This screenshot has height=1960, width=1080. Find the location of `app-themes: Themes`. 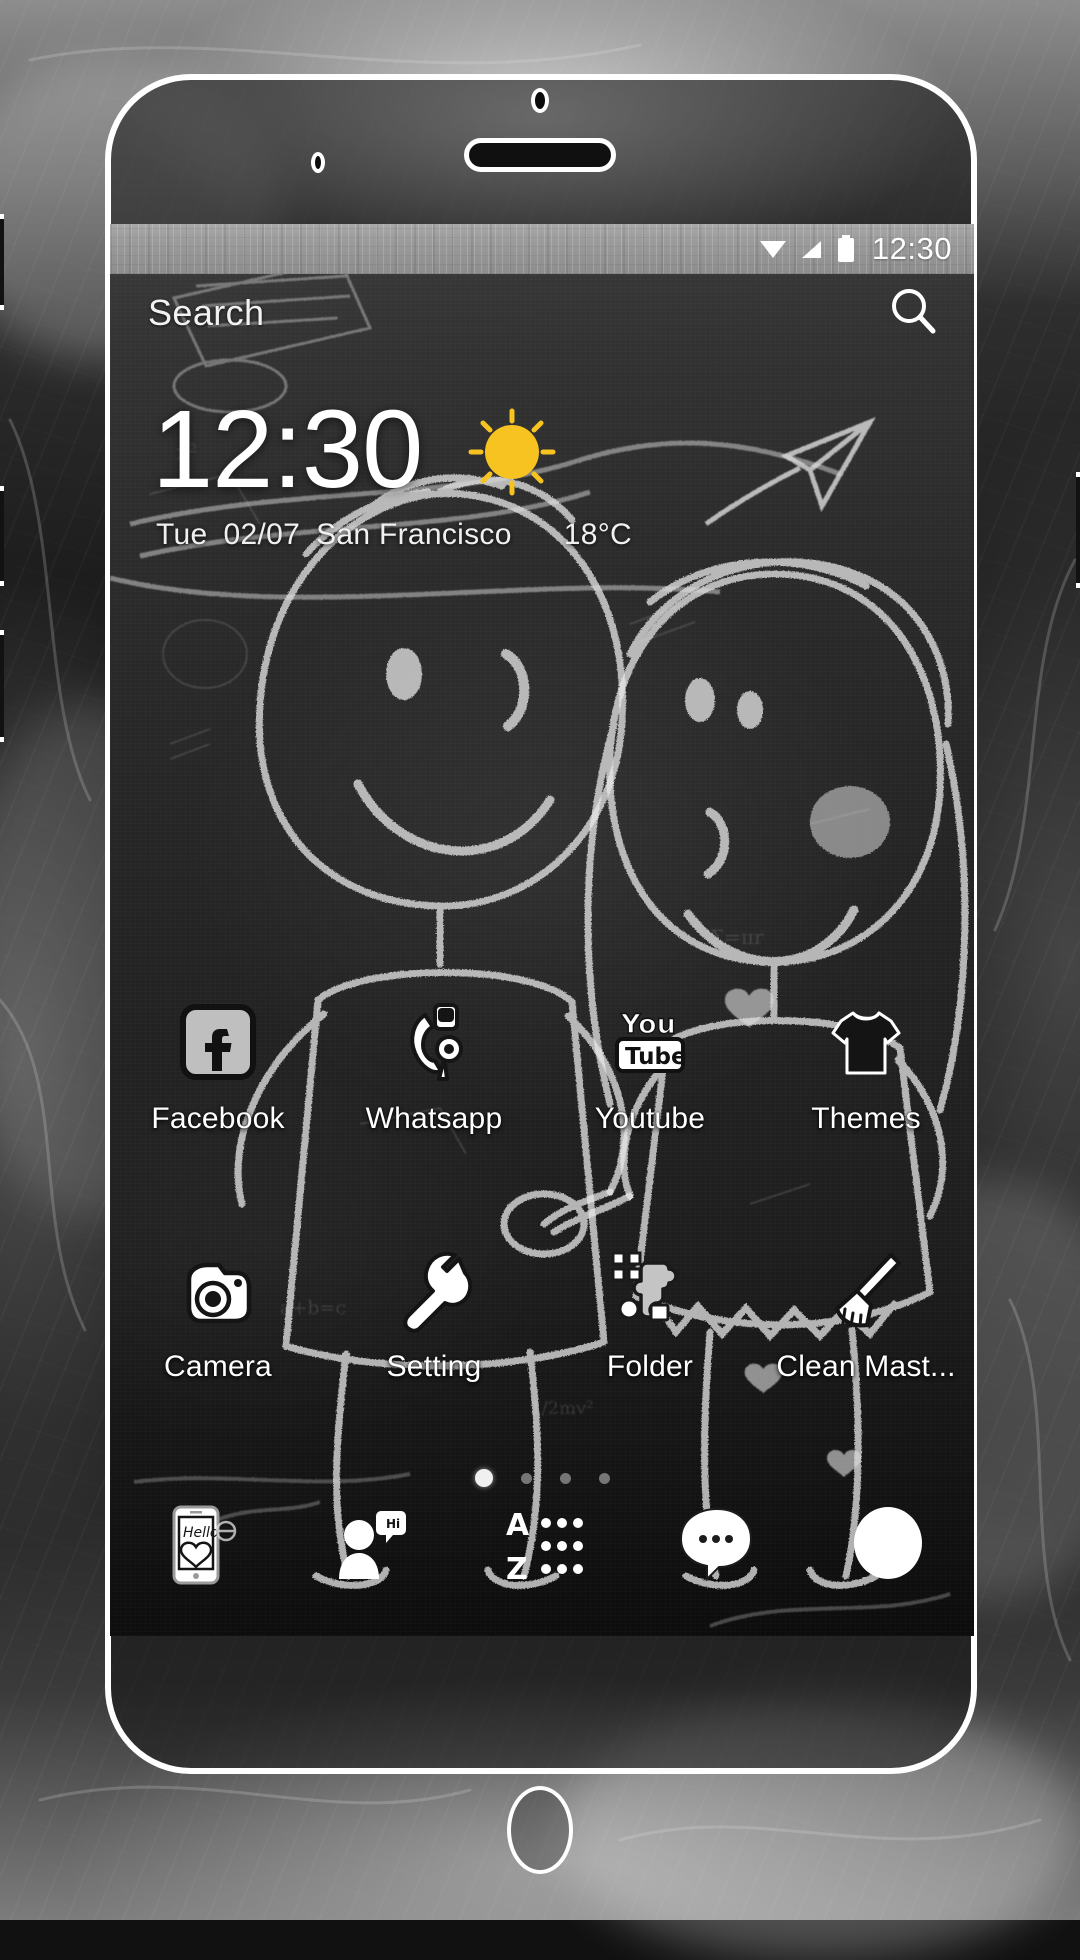

app-themes: Themes is located at coordinates (866, 1065).